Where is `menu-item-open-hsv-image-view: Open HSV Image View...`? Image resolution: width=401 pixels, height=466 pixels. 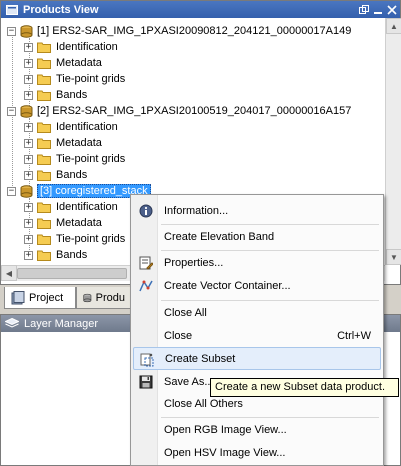
menu-item-open-hsv-image-view: Open HSV Image View... is located at coordinates (257, 452).